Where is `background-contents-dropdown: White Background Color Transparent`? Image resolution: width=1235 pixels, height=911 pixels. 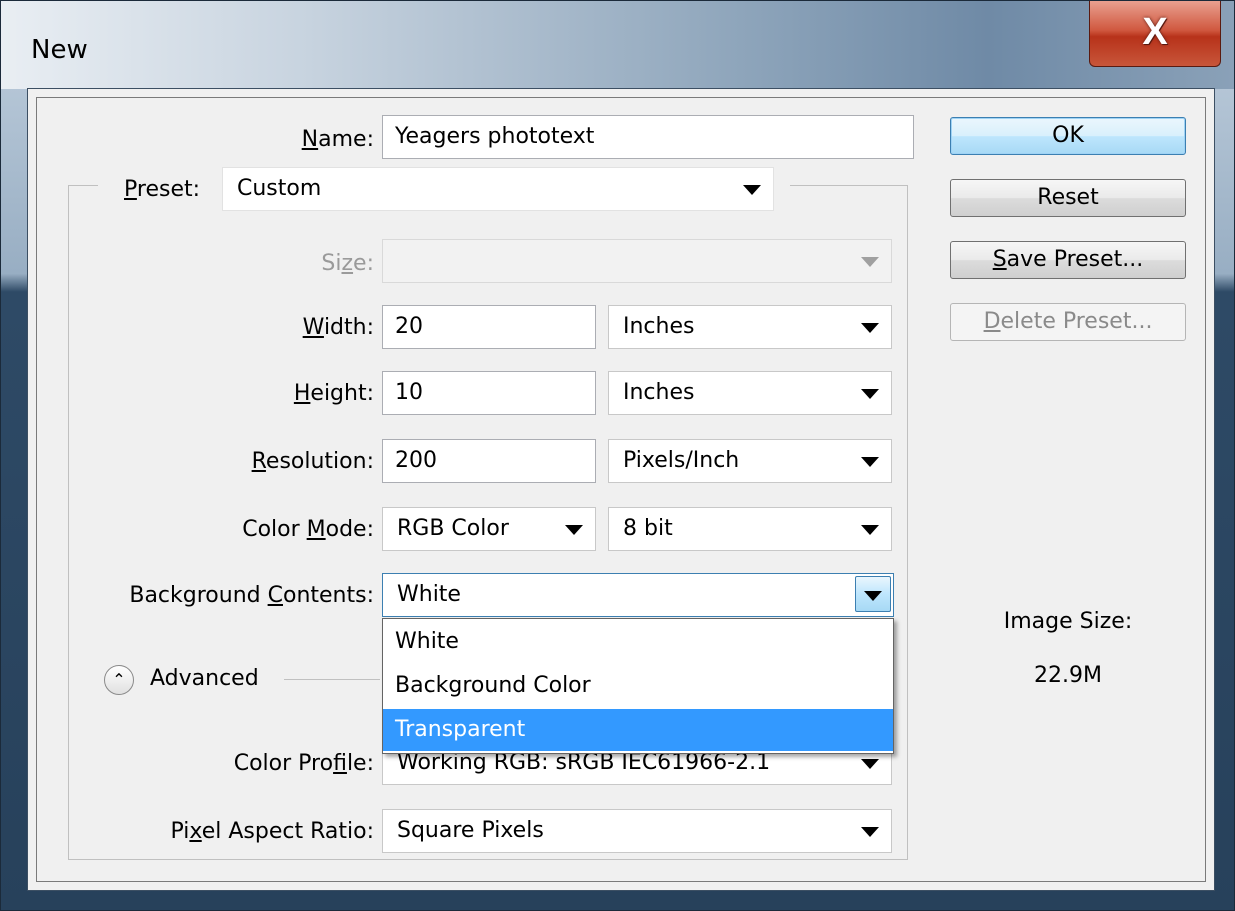 background-contents-dropdown: White Background Color Transparent is located at coordinates (638, 686).